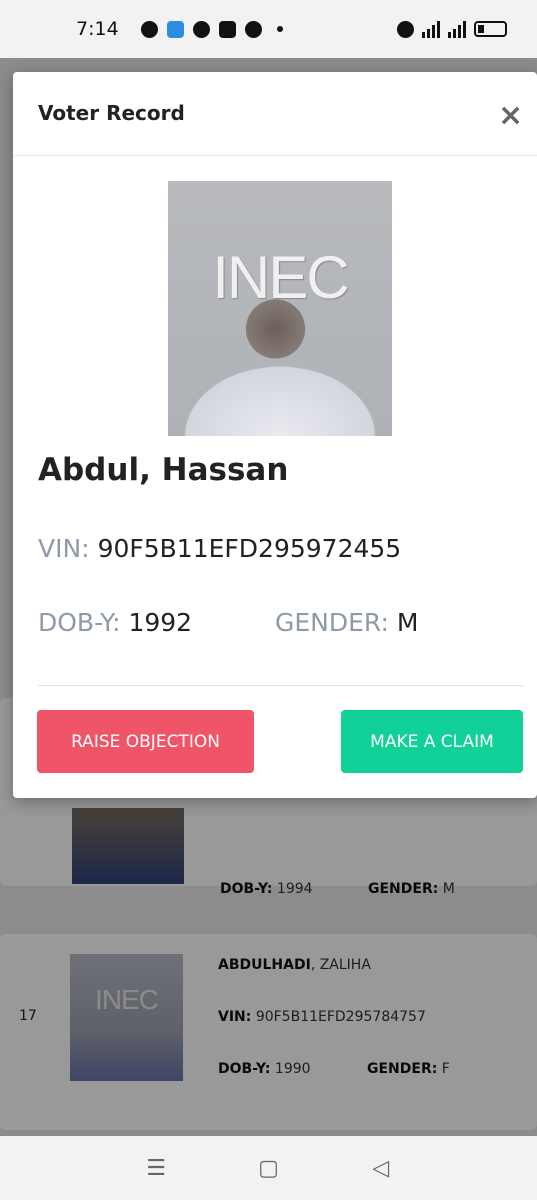 This screenshot has height=1200, width=537. Describe the element at coordinates (227, 29) in the screenshot. I see `instagram-icon` at that location.